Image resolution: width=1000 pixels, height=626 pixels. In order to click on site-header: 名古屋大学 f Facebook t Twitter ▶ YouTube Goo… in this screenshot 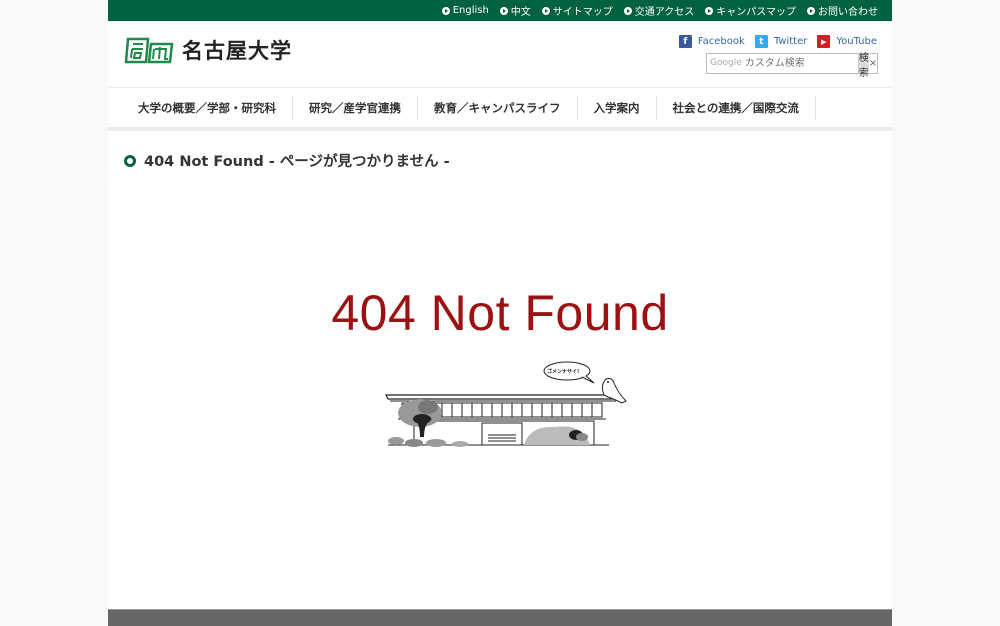, I will do `click(500, 54)`.